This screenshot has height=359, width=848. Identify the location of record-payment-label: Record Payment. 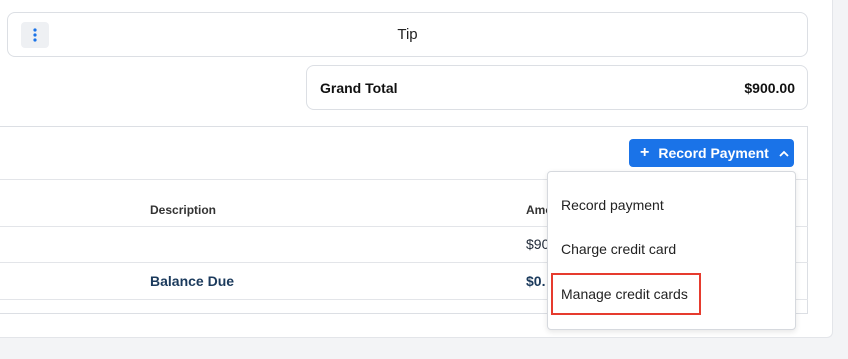
(713, 153).